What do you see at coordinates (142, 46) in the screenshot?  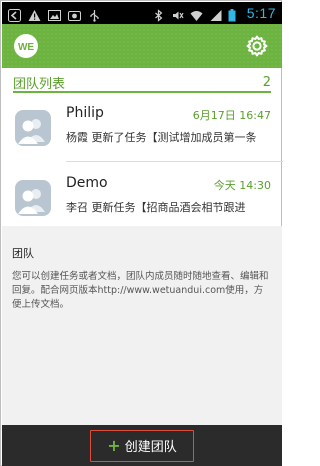 I see `app-header: WE` at bounding box center [142, 46].